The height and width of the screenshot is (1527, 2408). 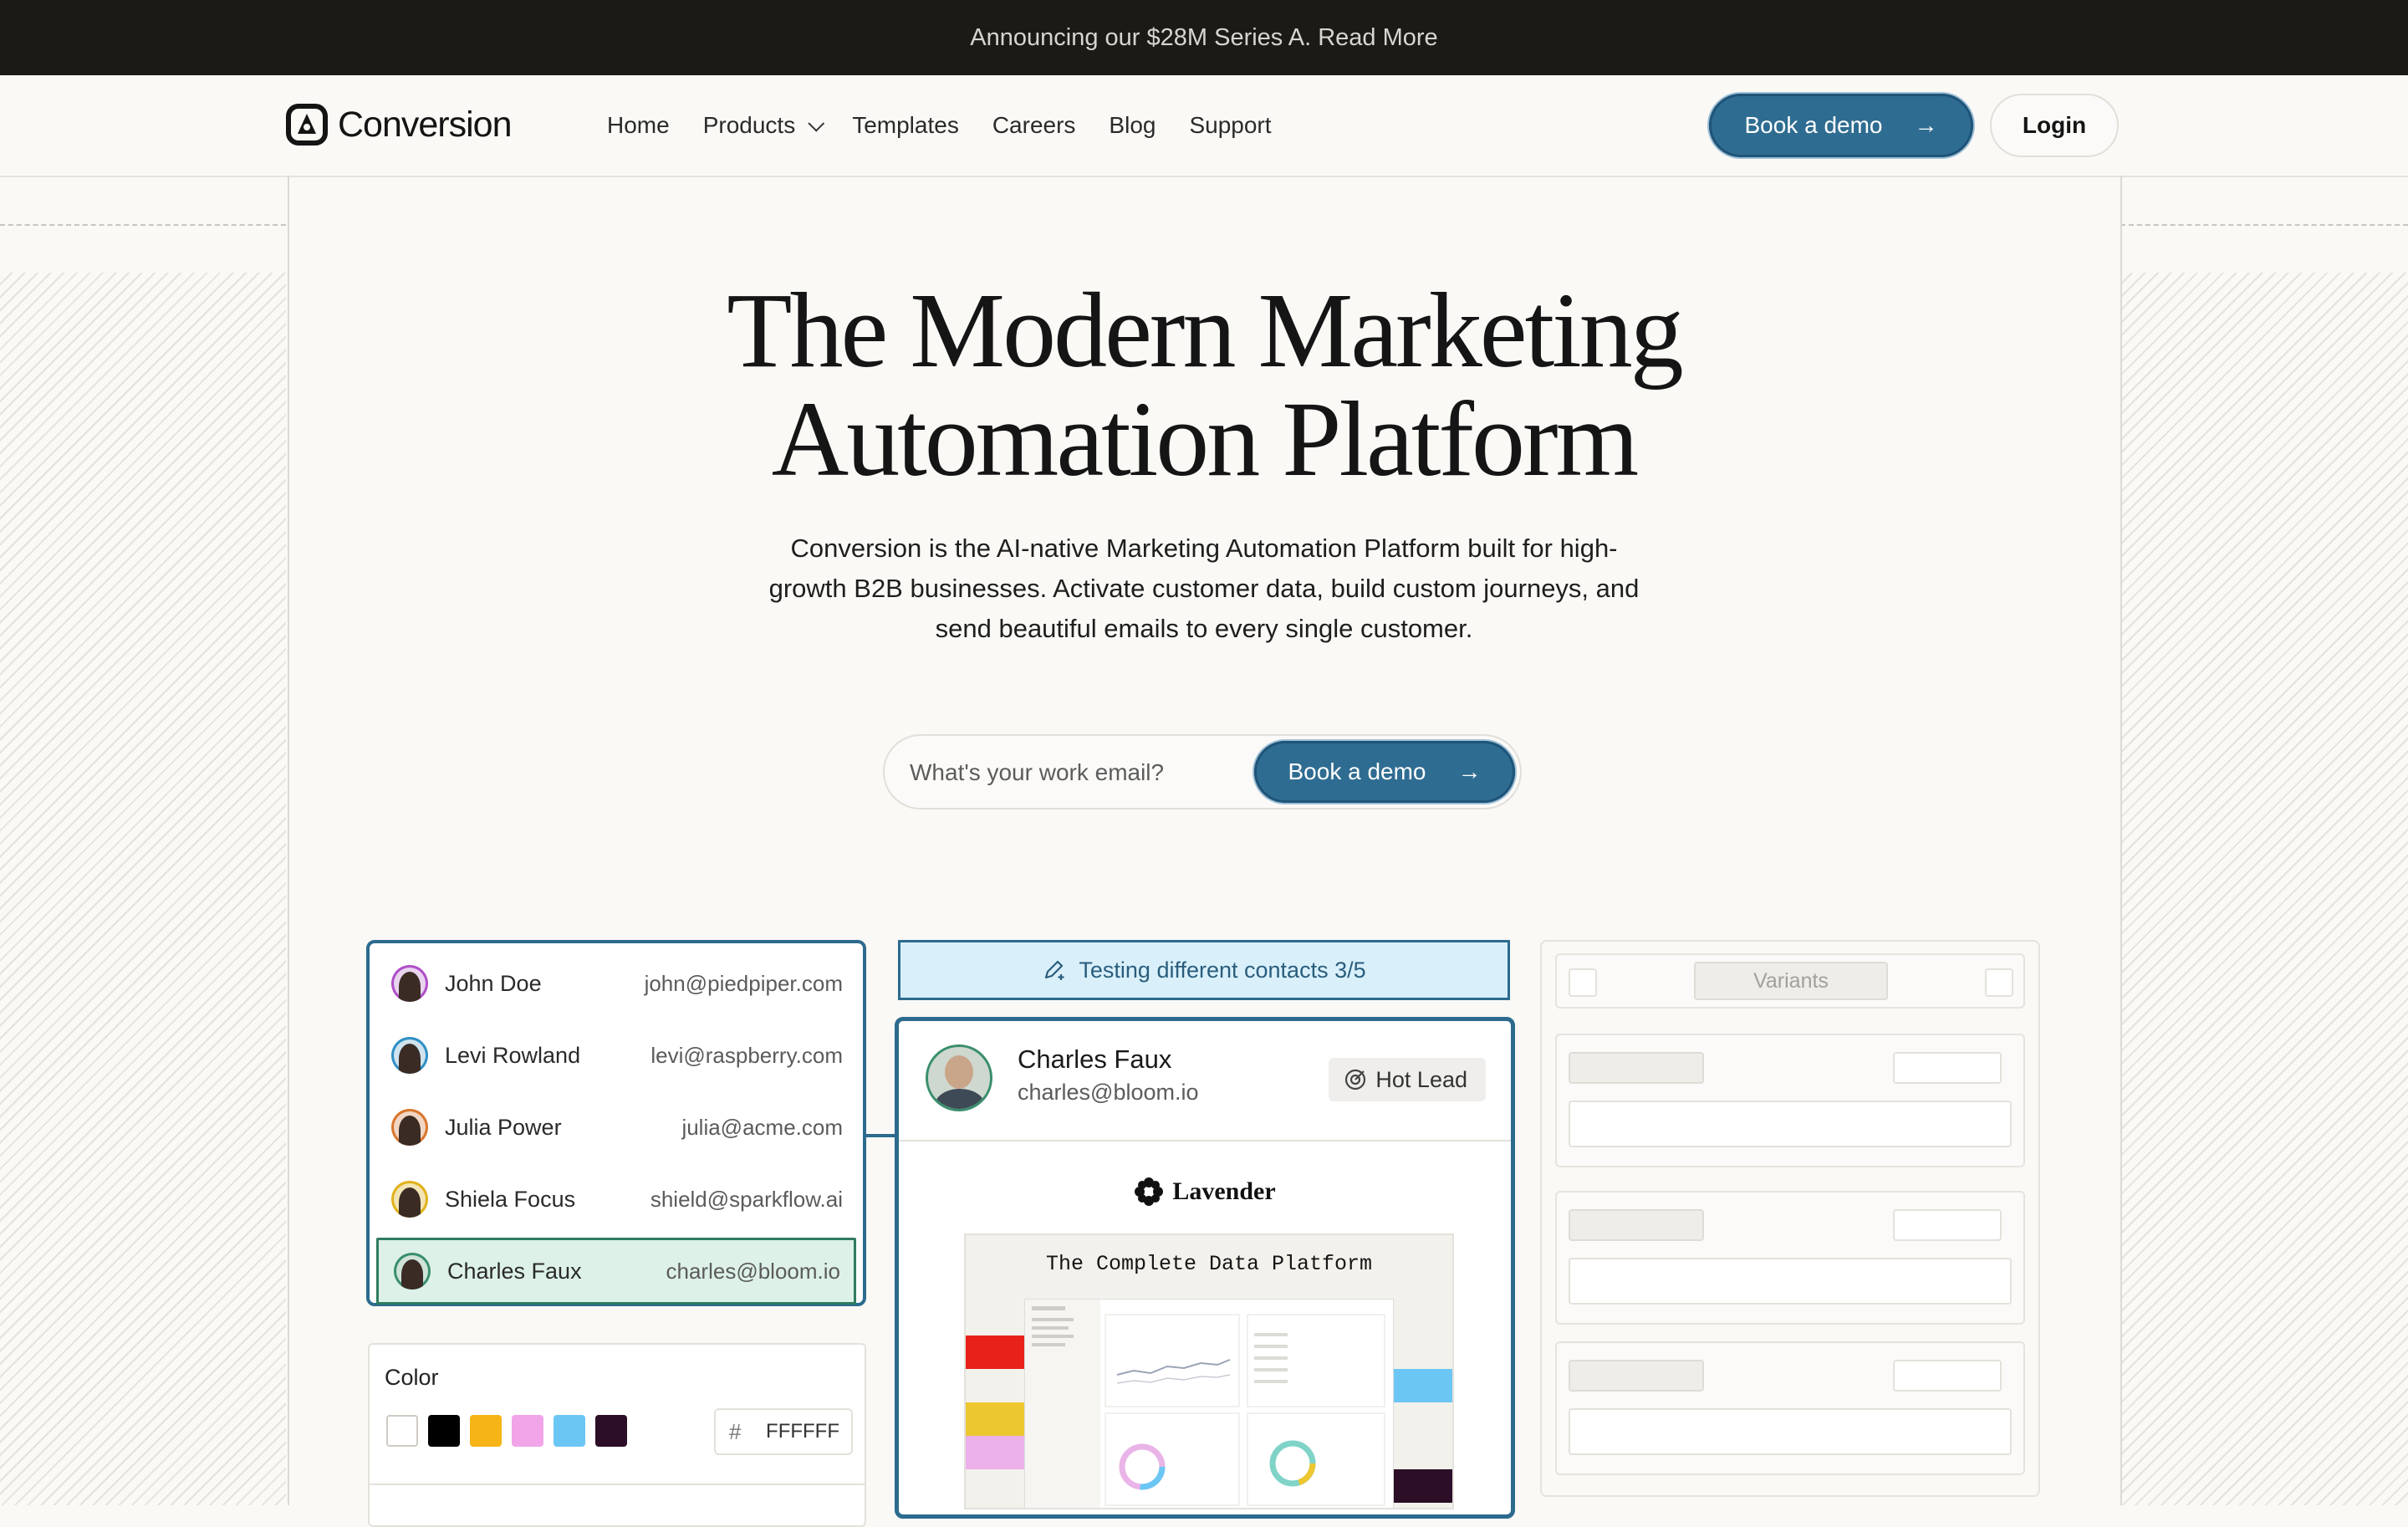 What do you see at coordinates (1205, 1404) in the screenshot?
I see `dashboard-illustration` at bounding box center [1205, 1404].